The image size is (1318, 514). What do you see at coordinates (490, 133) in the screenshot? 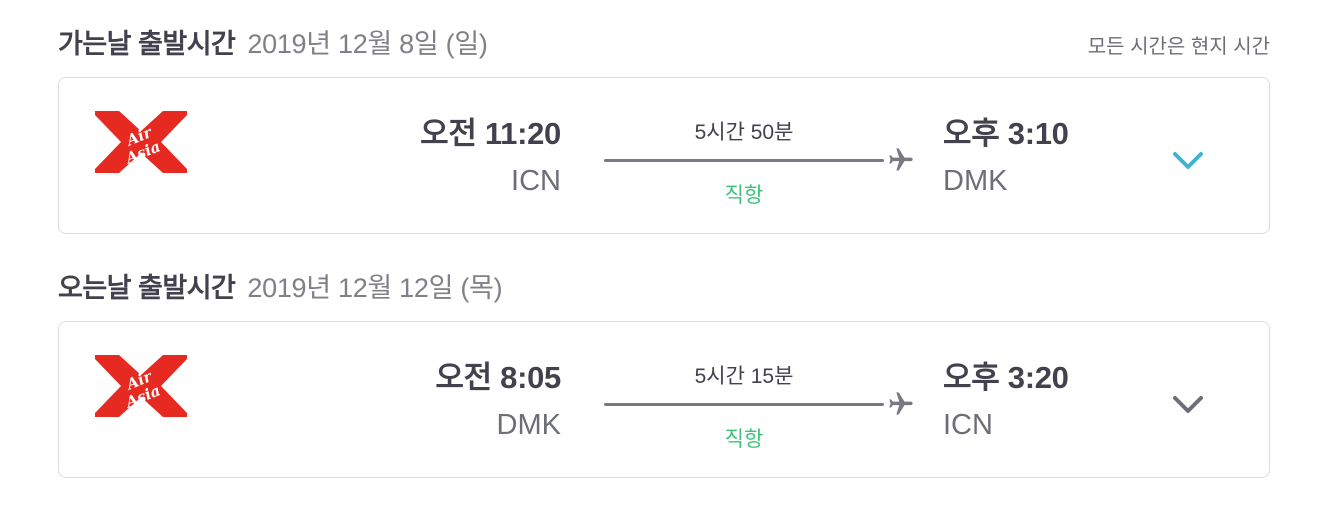
I see `departure-time: 오전 11:20` at bounding box center [490, 133].